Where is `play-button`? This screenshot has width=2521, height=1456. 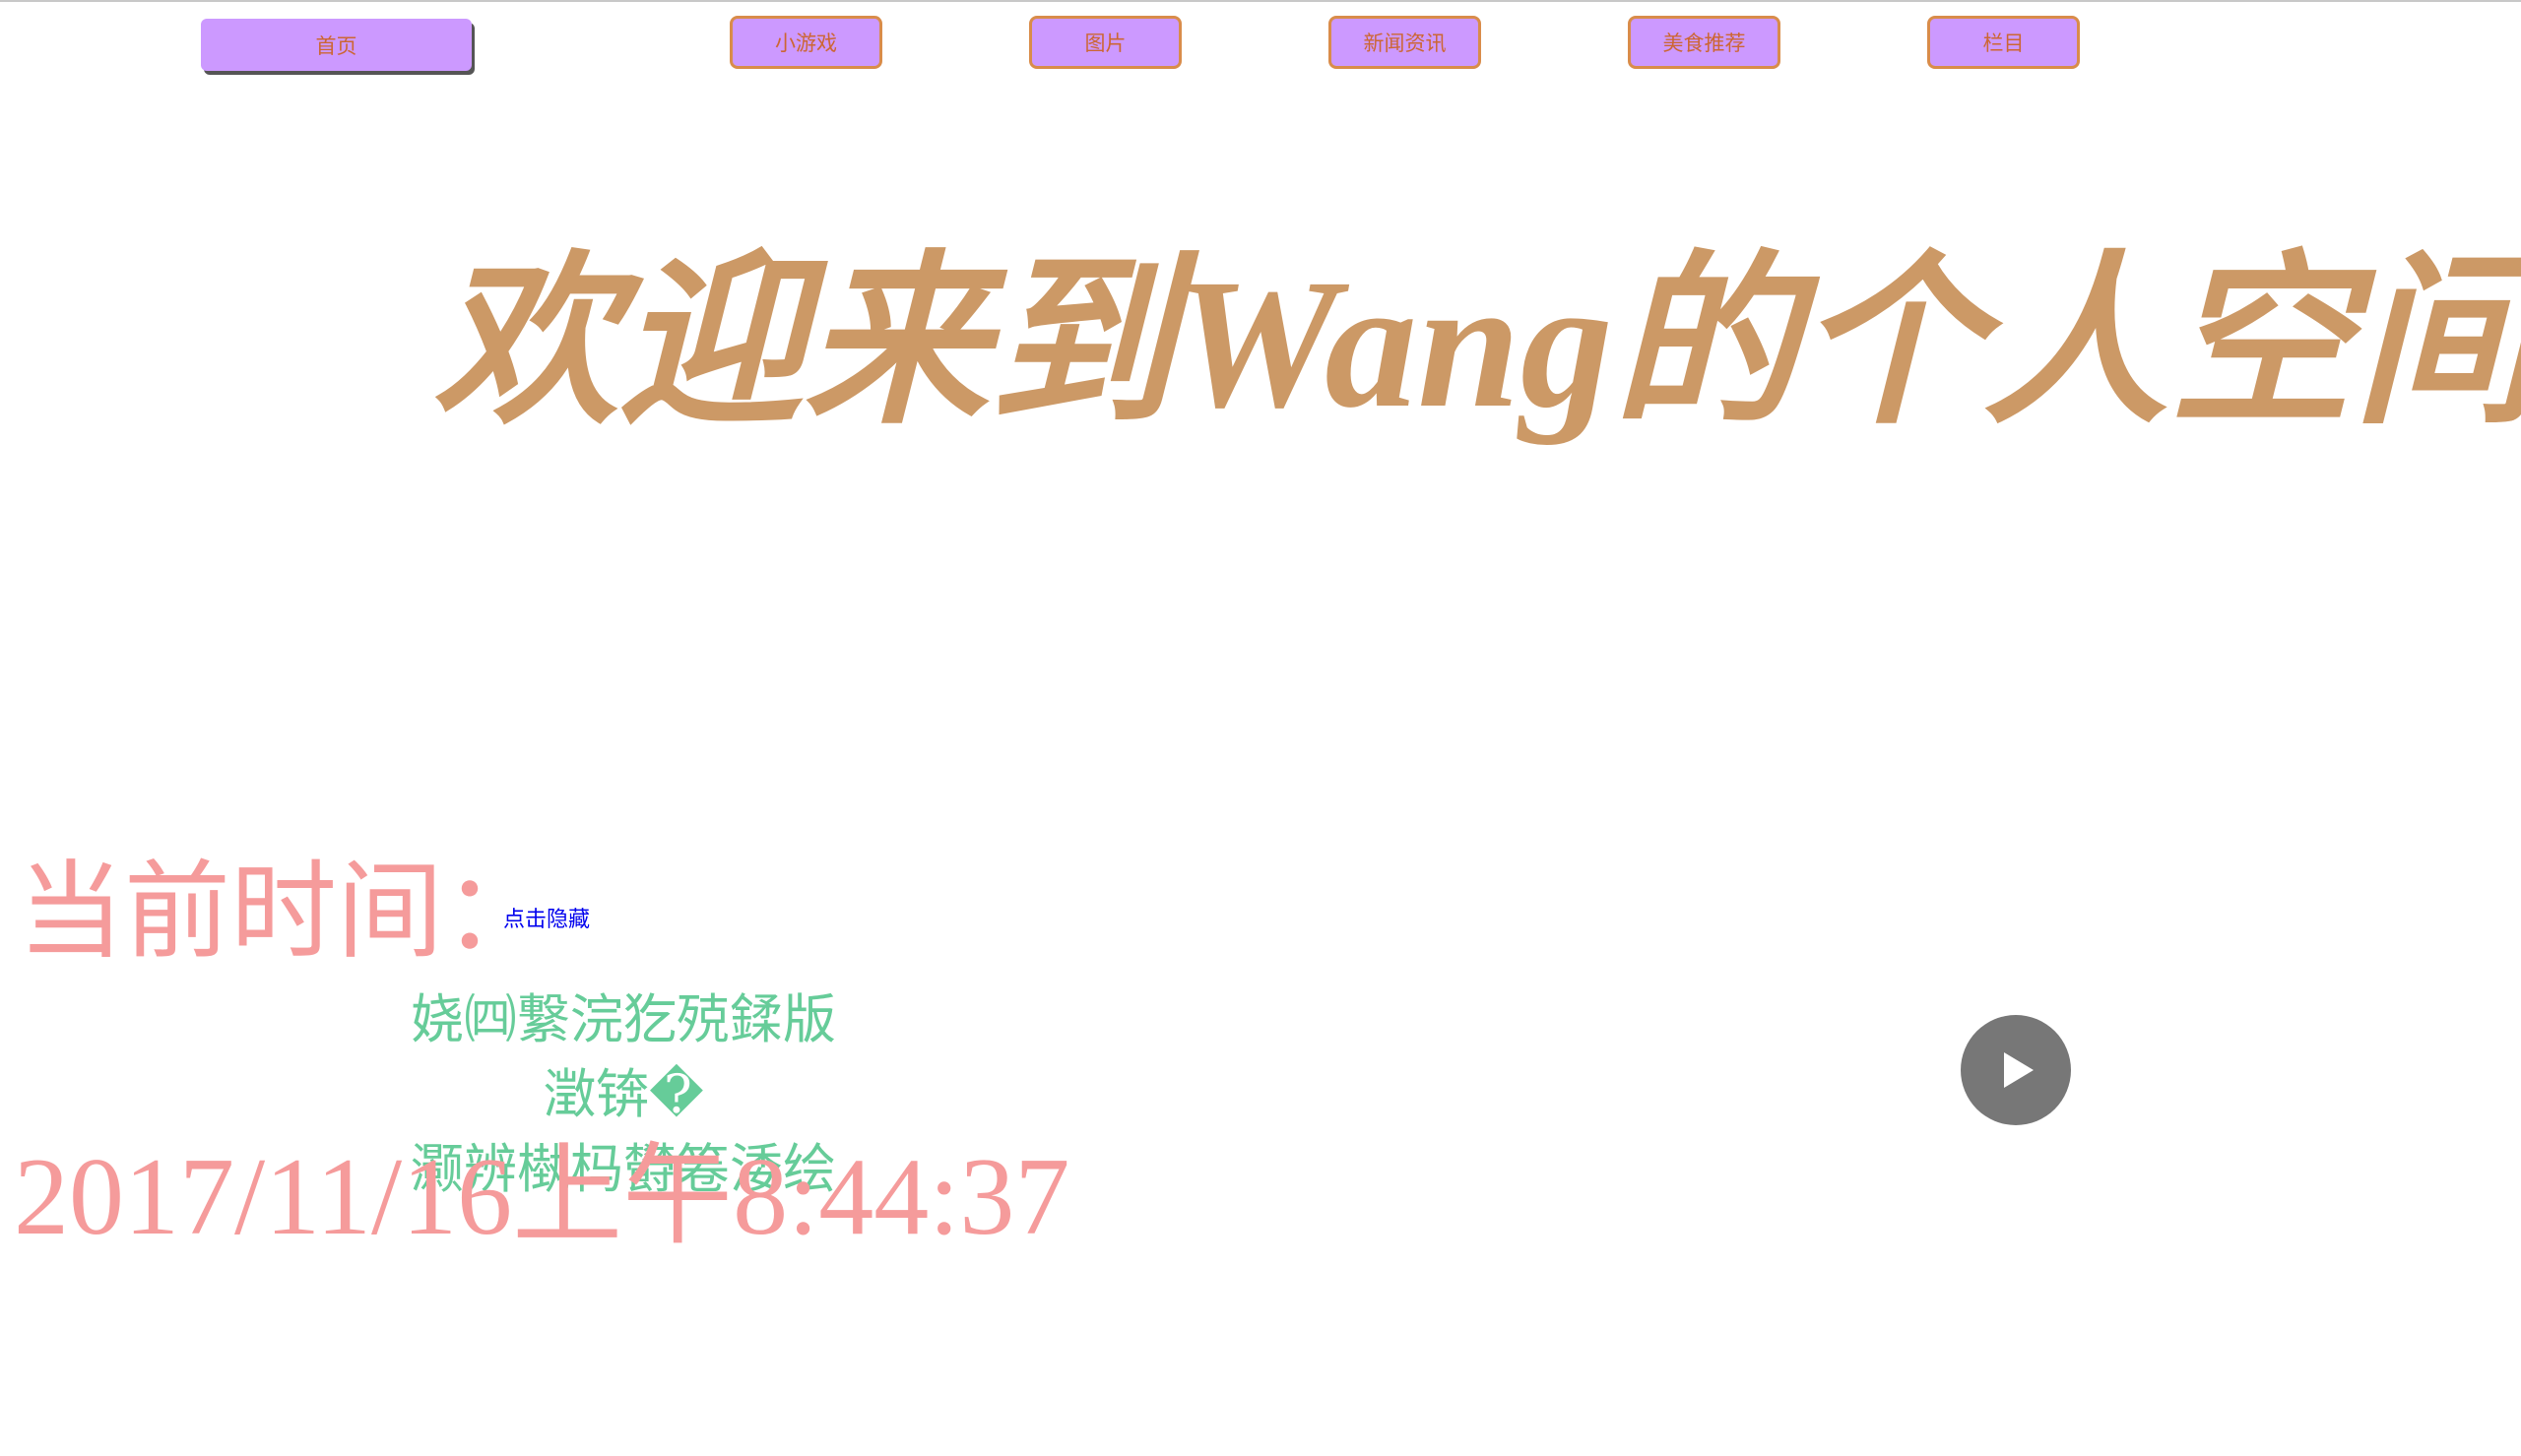 play-button is located at coordinates (2016, 1070).